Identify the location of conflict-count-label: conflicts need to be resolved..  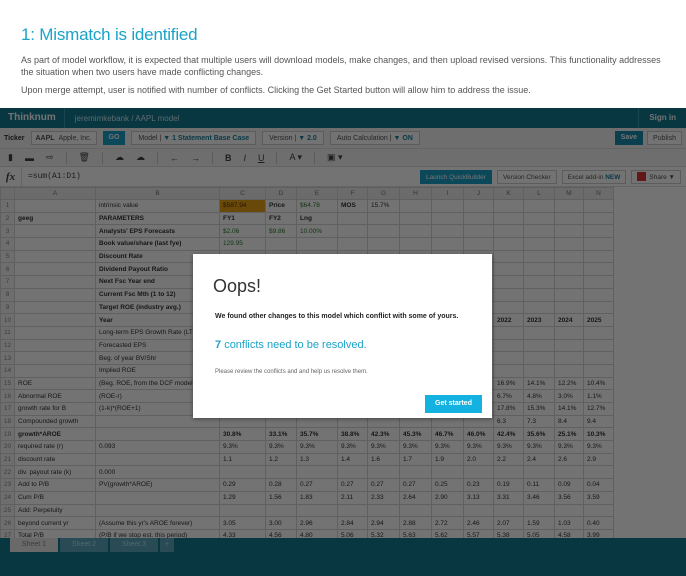
(295, 345).